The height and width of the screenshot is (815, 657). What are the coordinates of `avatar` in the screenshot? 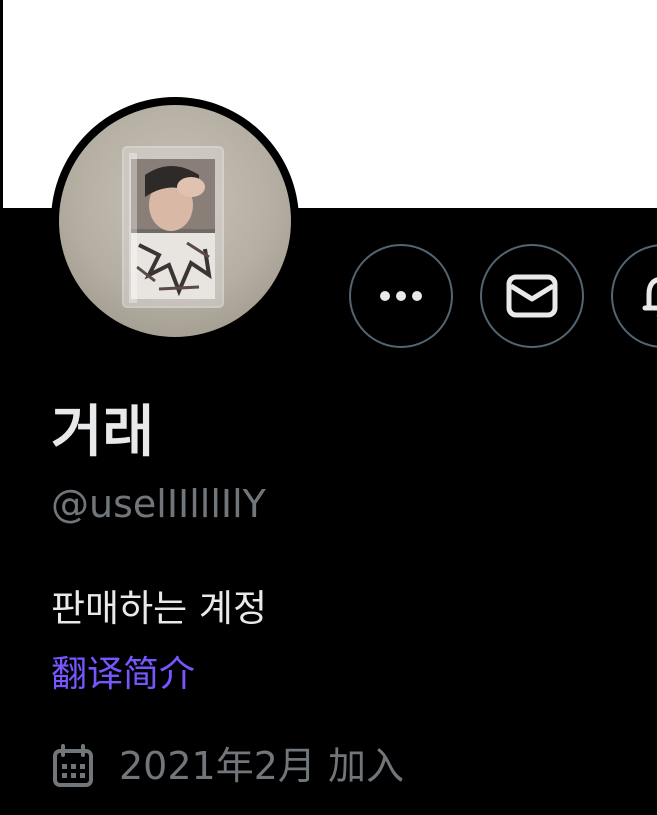 It's located at (175, 221).